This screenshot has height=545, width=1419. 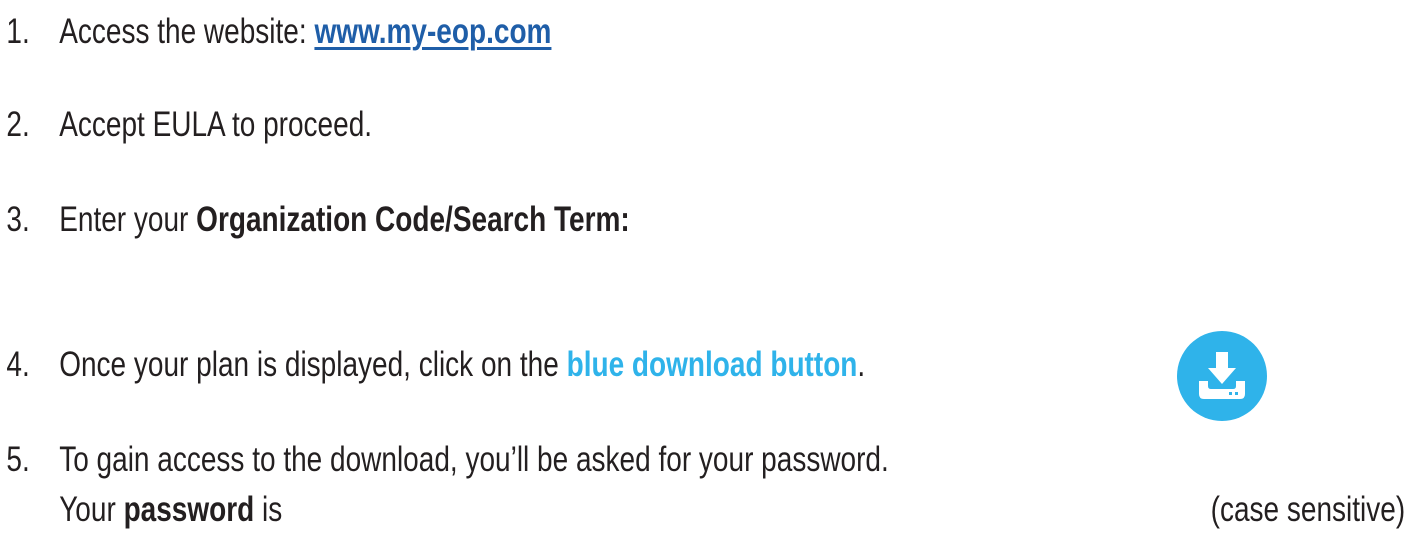 I want to click on password-label: password, so click(x=189, y=509).